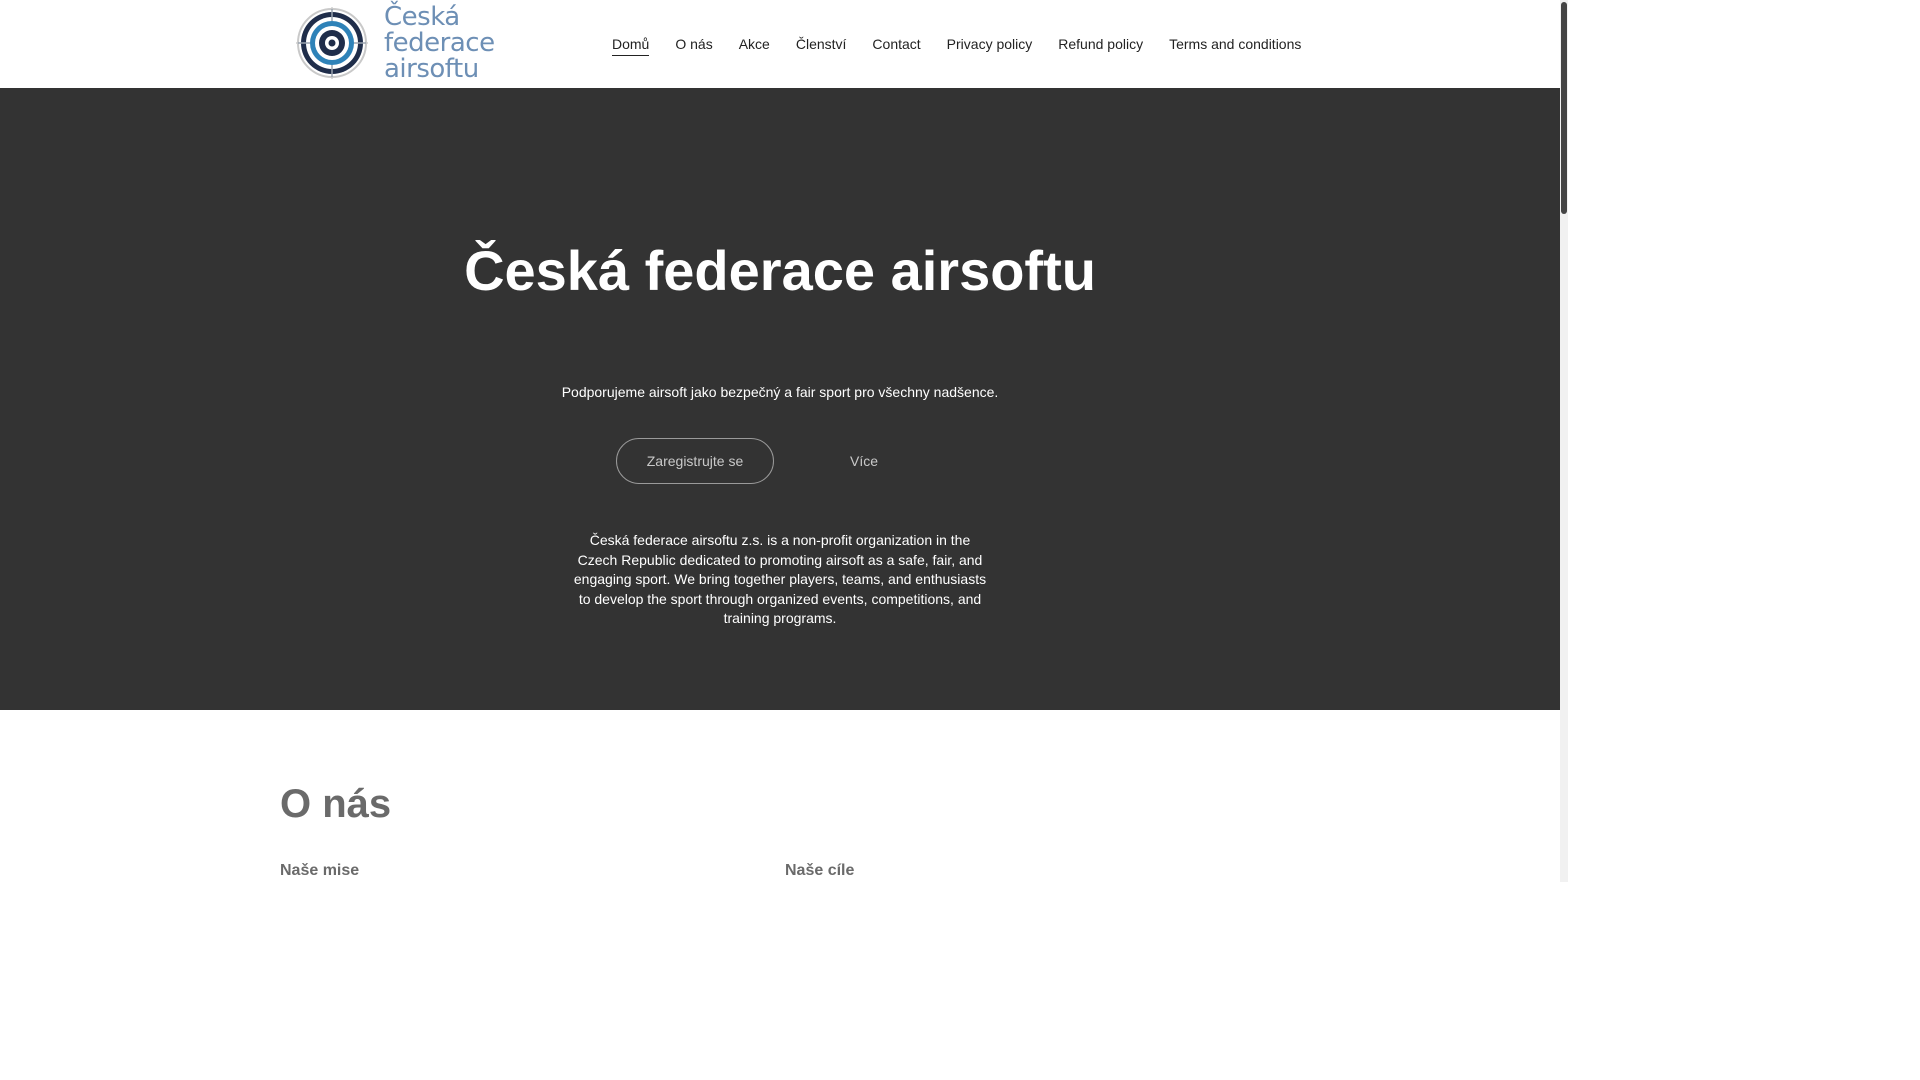 Image resolution: width=1920 pixels, height=1080 pixels. I want to click on logo-text: Česká federace airsoftu, so click(470, 43).